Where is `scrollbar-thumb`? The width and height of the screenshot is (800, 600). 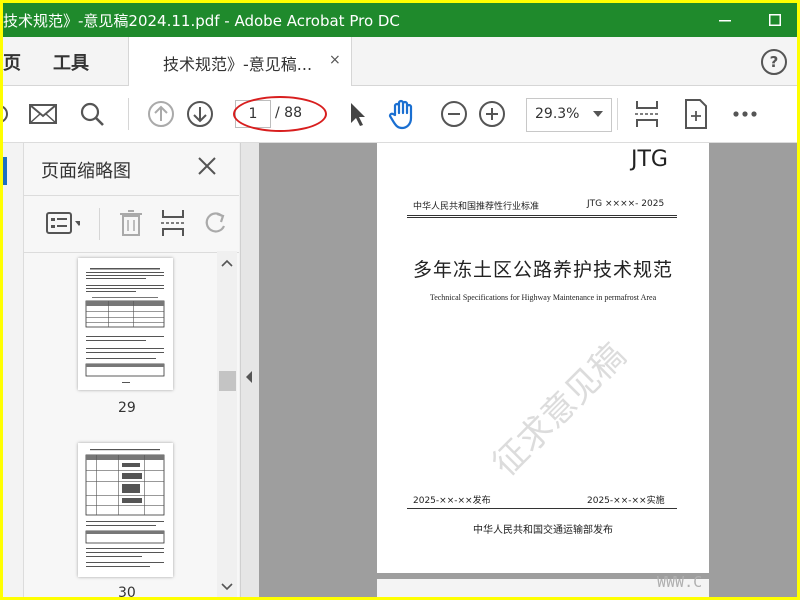 scrollbar-thumb is located at coordinates (227, 381).